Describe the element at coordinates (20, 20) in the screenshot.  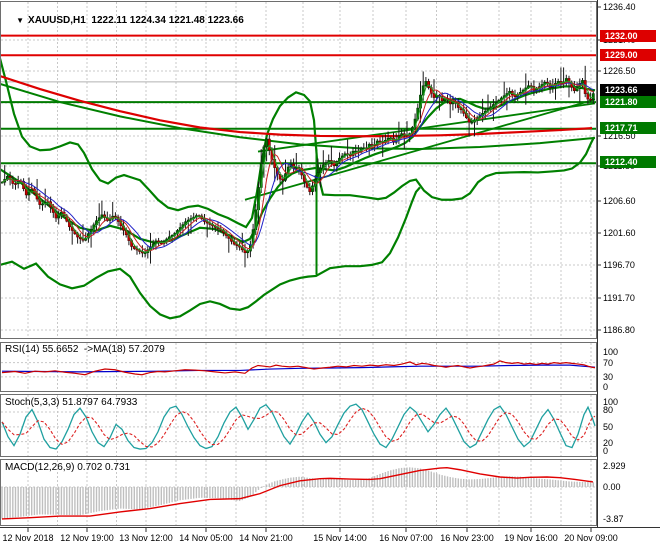
I see `chart-dropdown-icon: ▼` at that location.